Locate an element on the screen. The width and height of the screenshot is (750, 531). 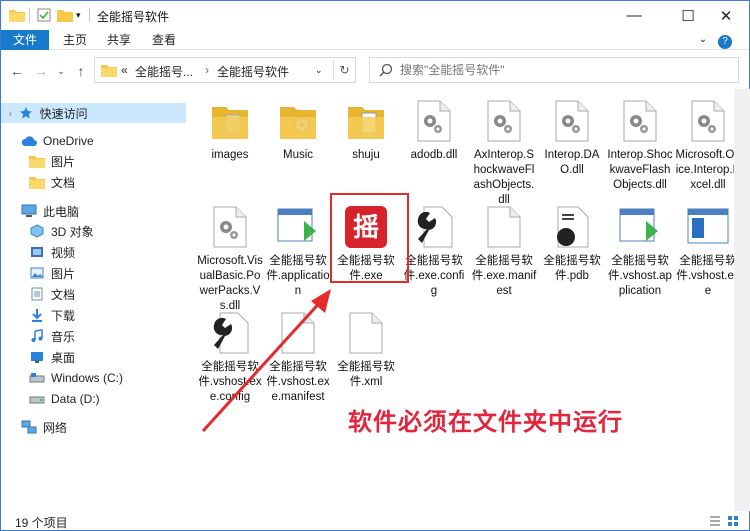
computer-icon is located at coordinates (29, 211).